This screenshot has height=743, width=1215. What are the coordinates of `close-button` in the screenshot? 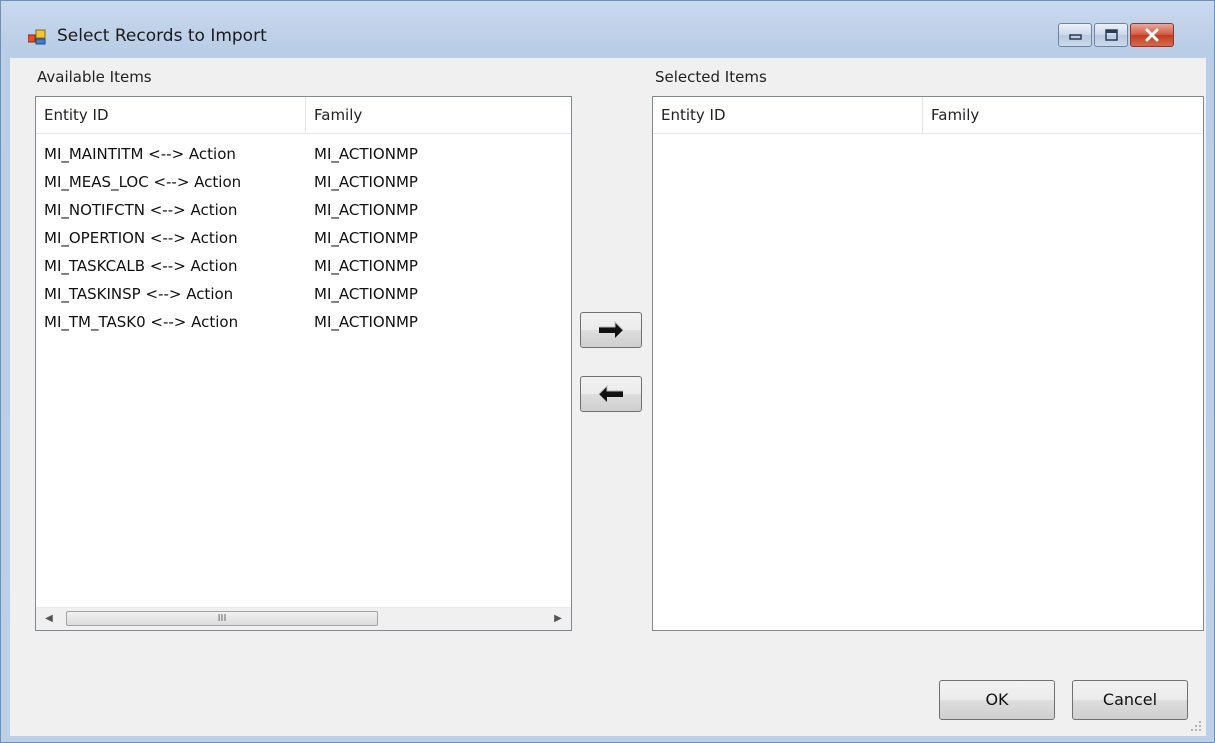 It's located at (1152, 35).